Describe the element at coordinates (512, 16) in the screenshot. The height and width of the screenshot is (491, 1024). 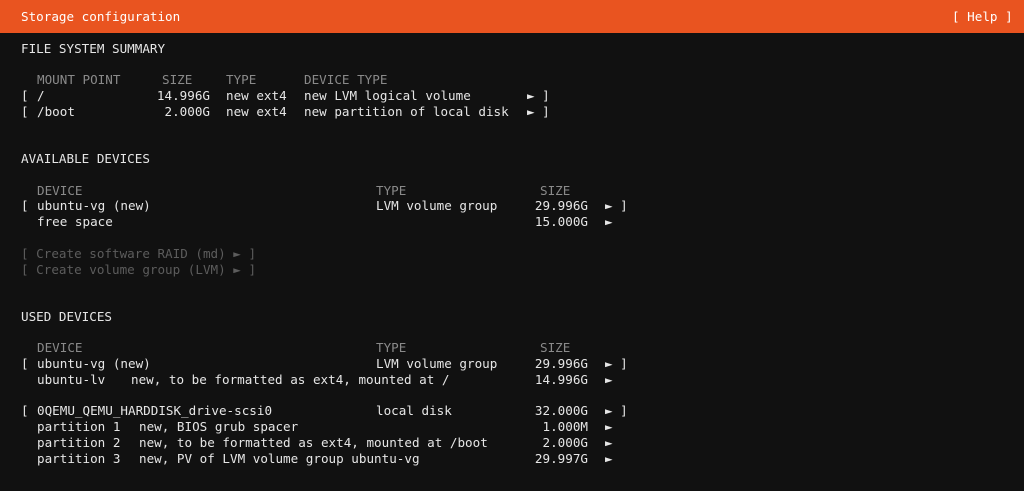
I see `title-bar: Storage configuration [ Help ]` at that location.